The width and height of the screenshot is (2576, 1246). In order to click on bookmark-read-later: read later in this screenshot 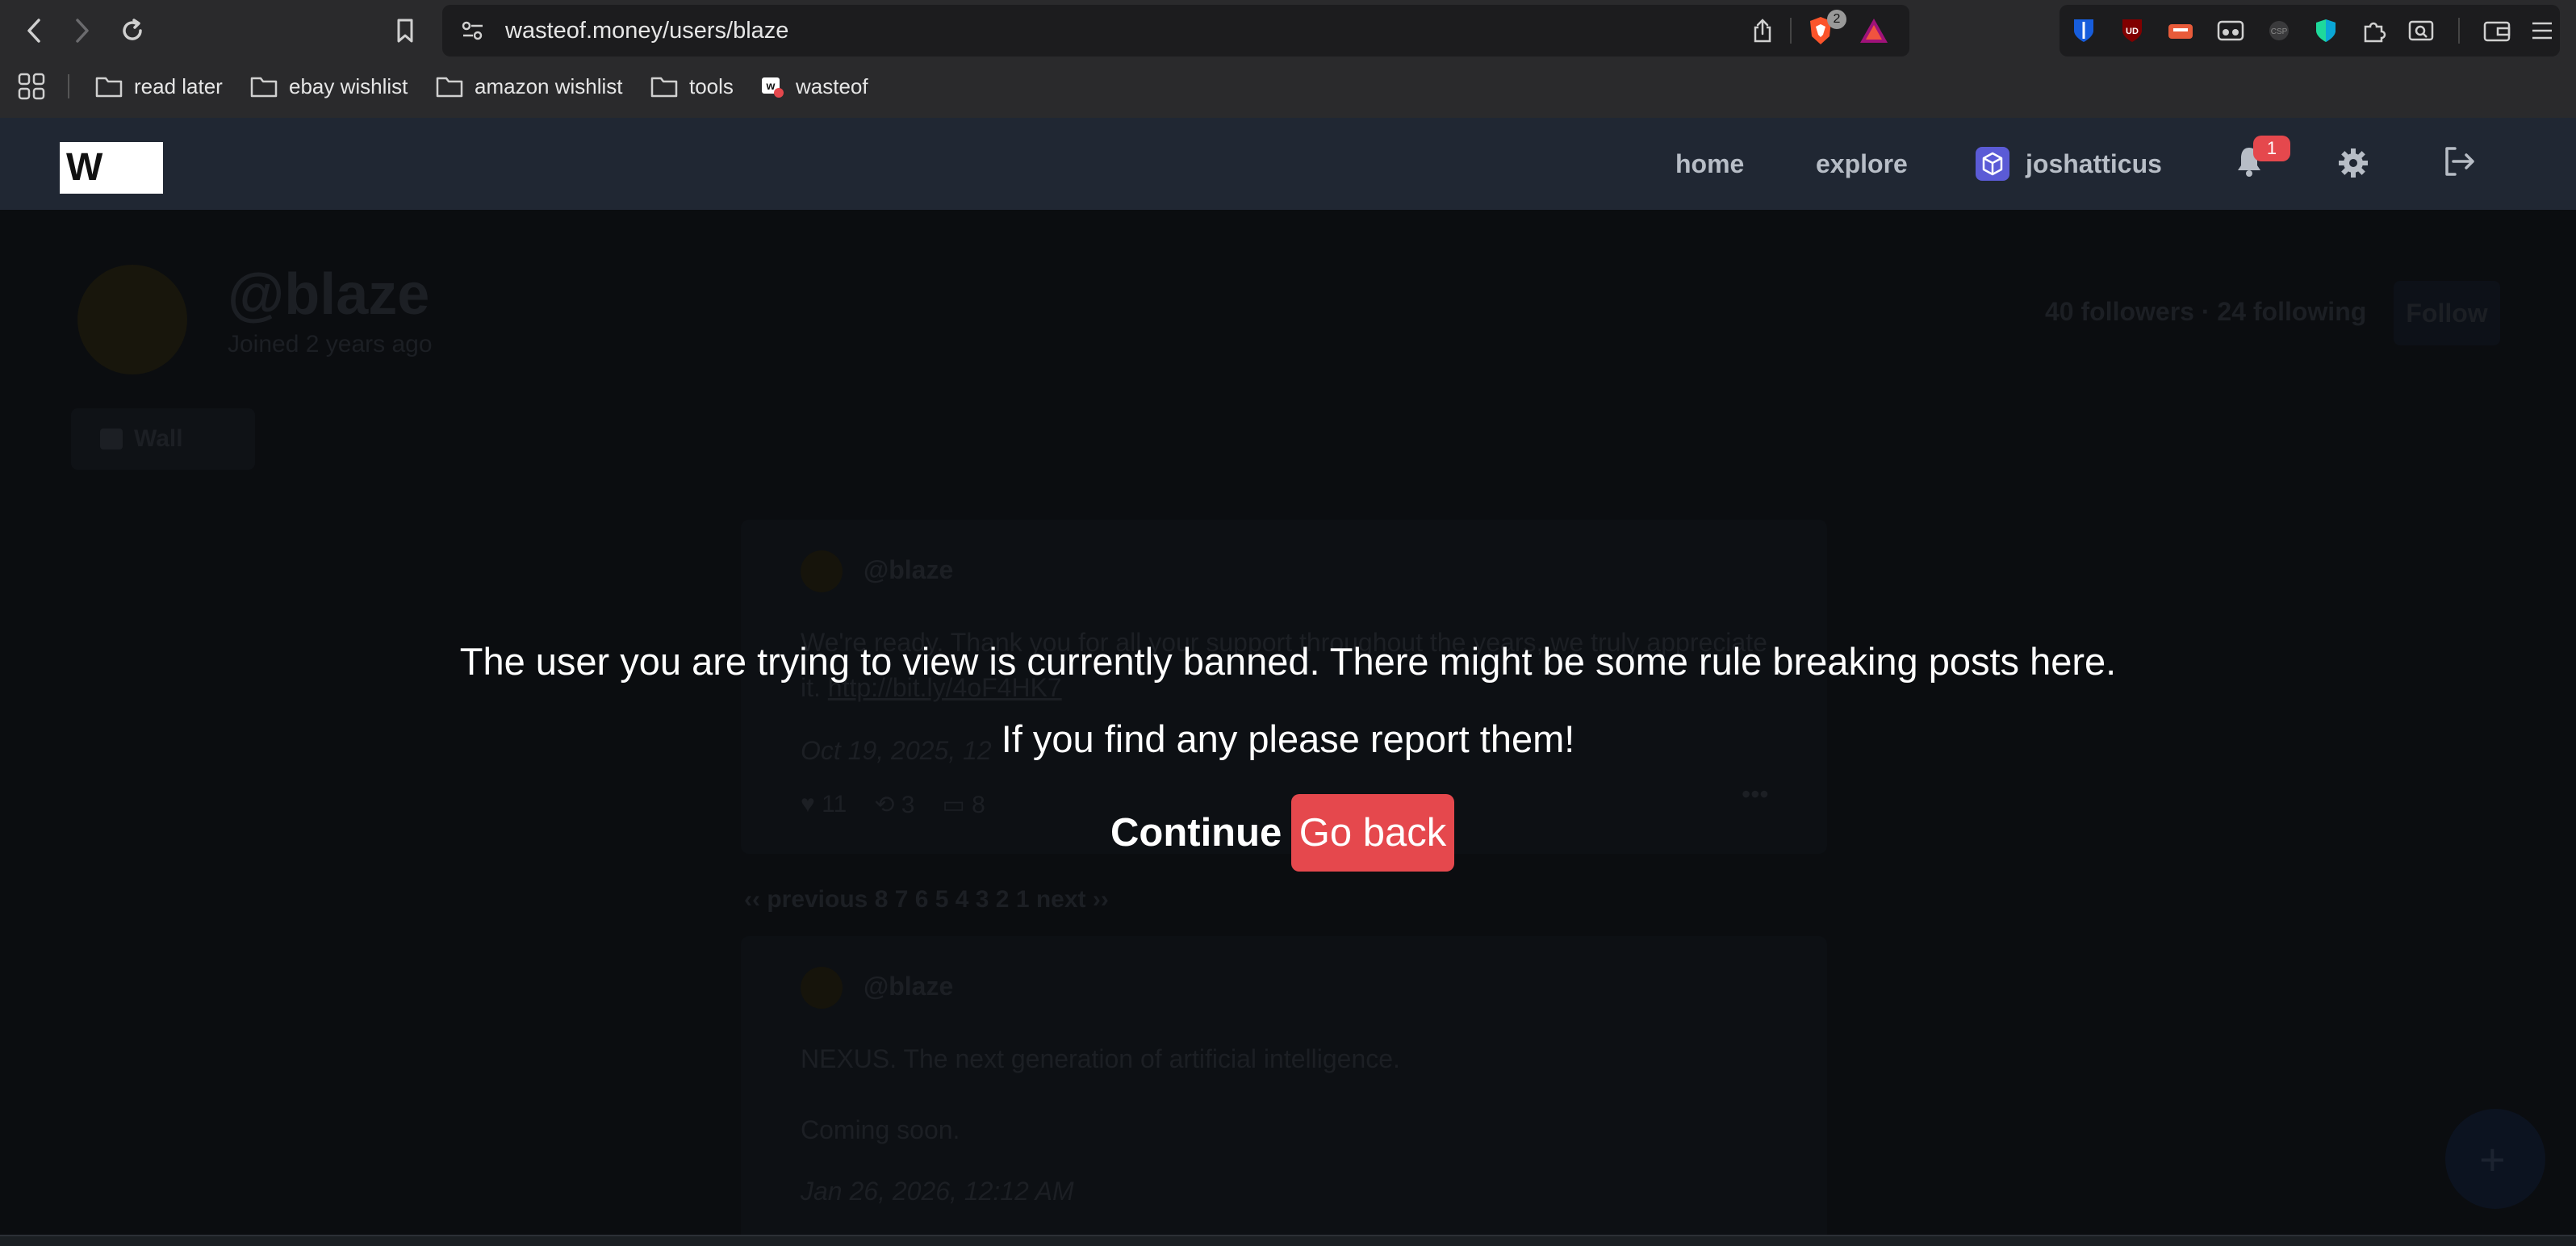, I will do `click(159, 86)`.